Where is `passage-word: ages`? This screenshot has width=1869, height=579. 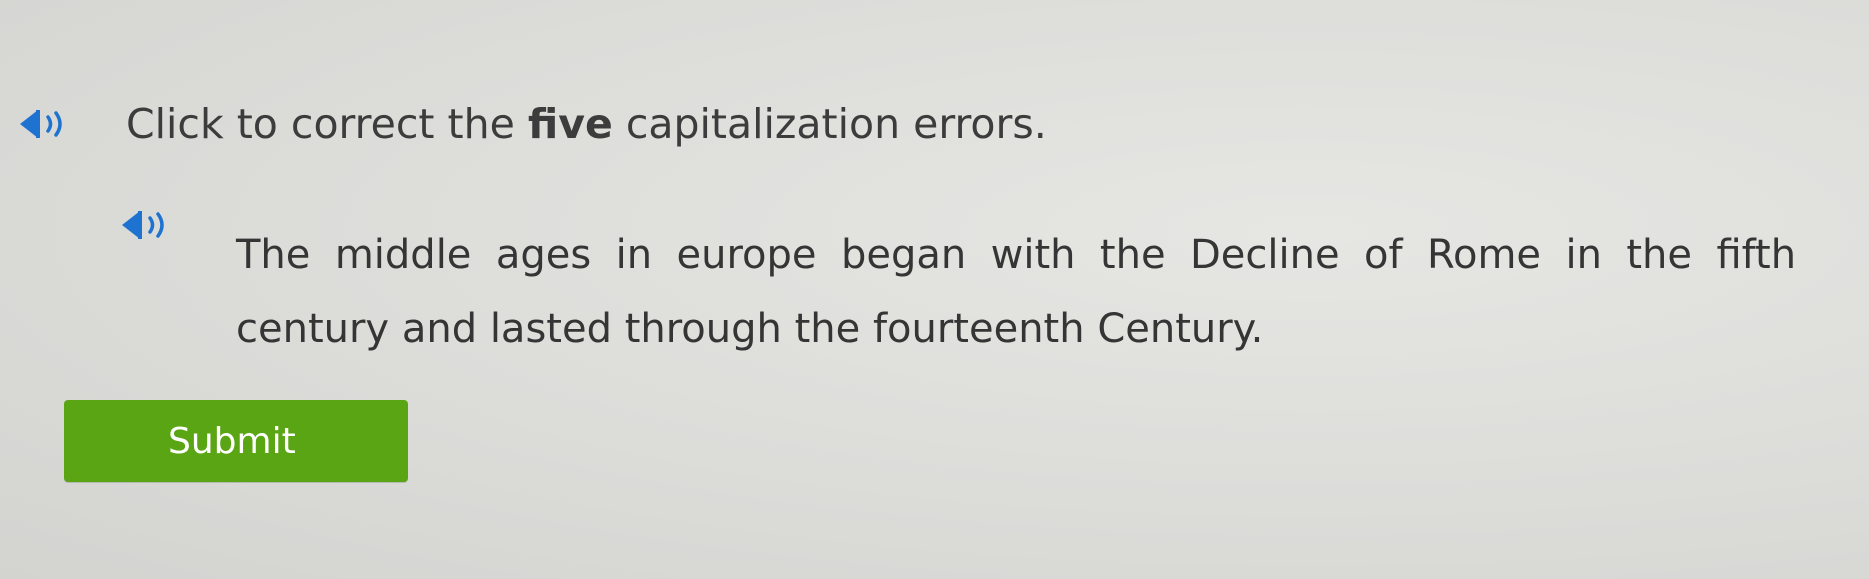 passage-word: ages is located at coordinates (543, 255).